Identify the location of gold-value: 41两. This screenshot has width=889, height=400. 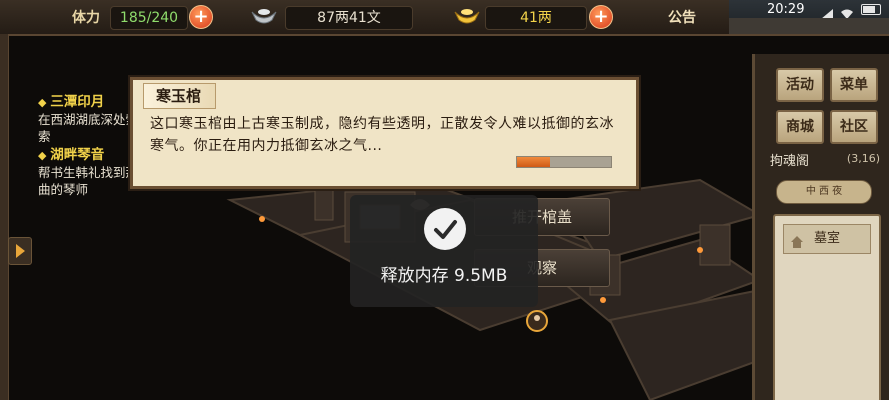
(536, 18).